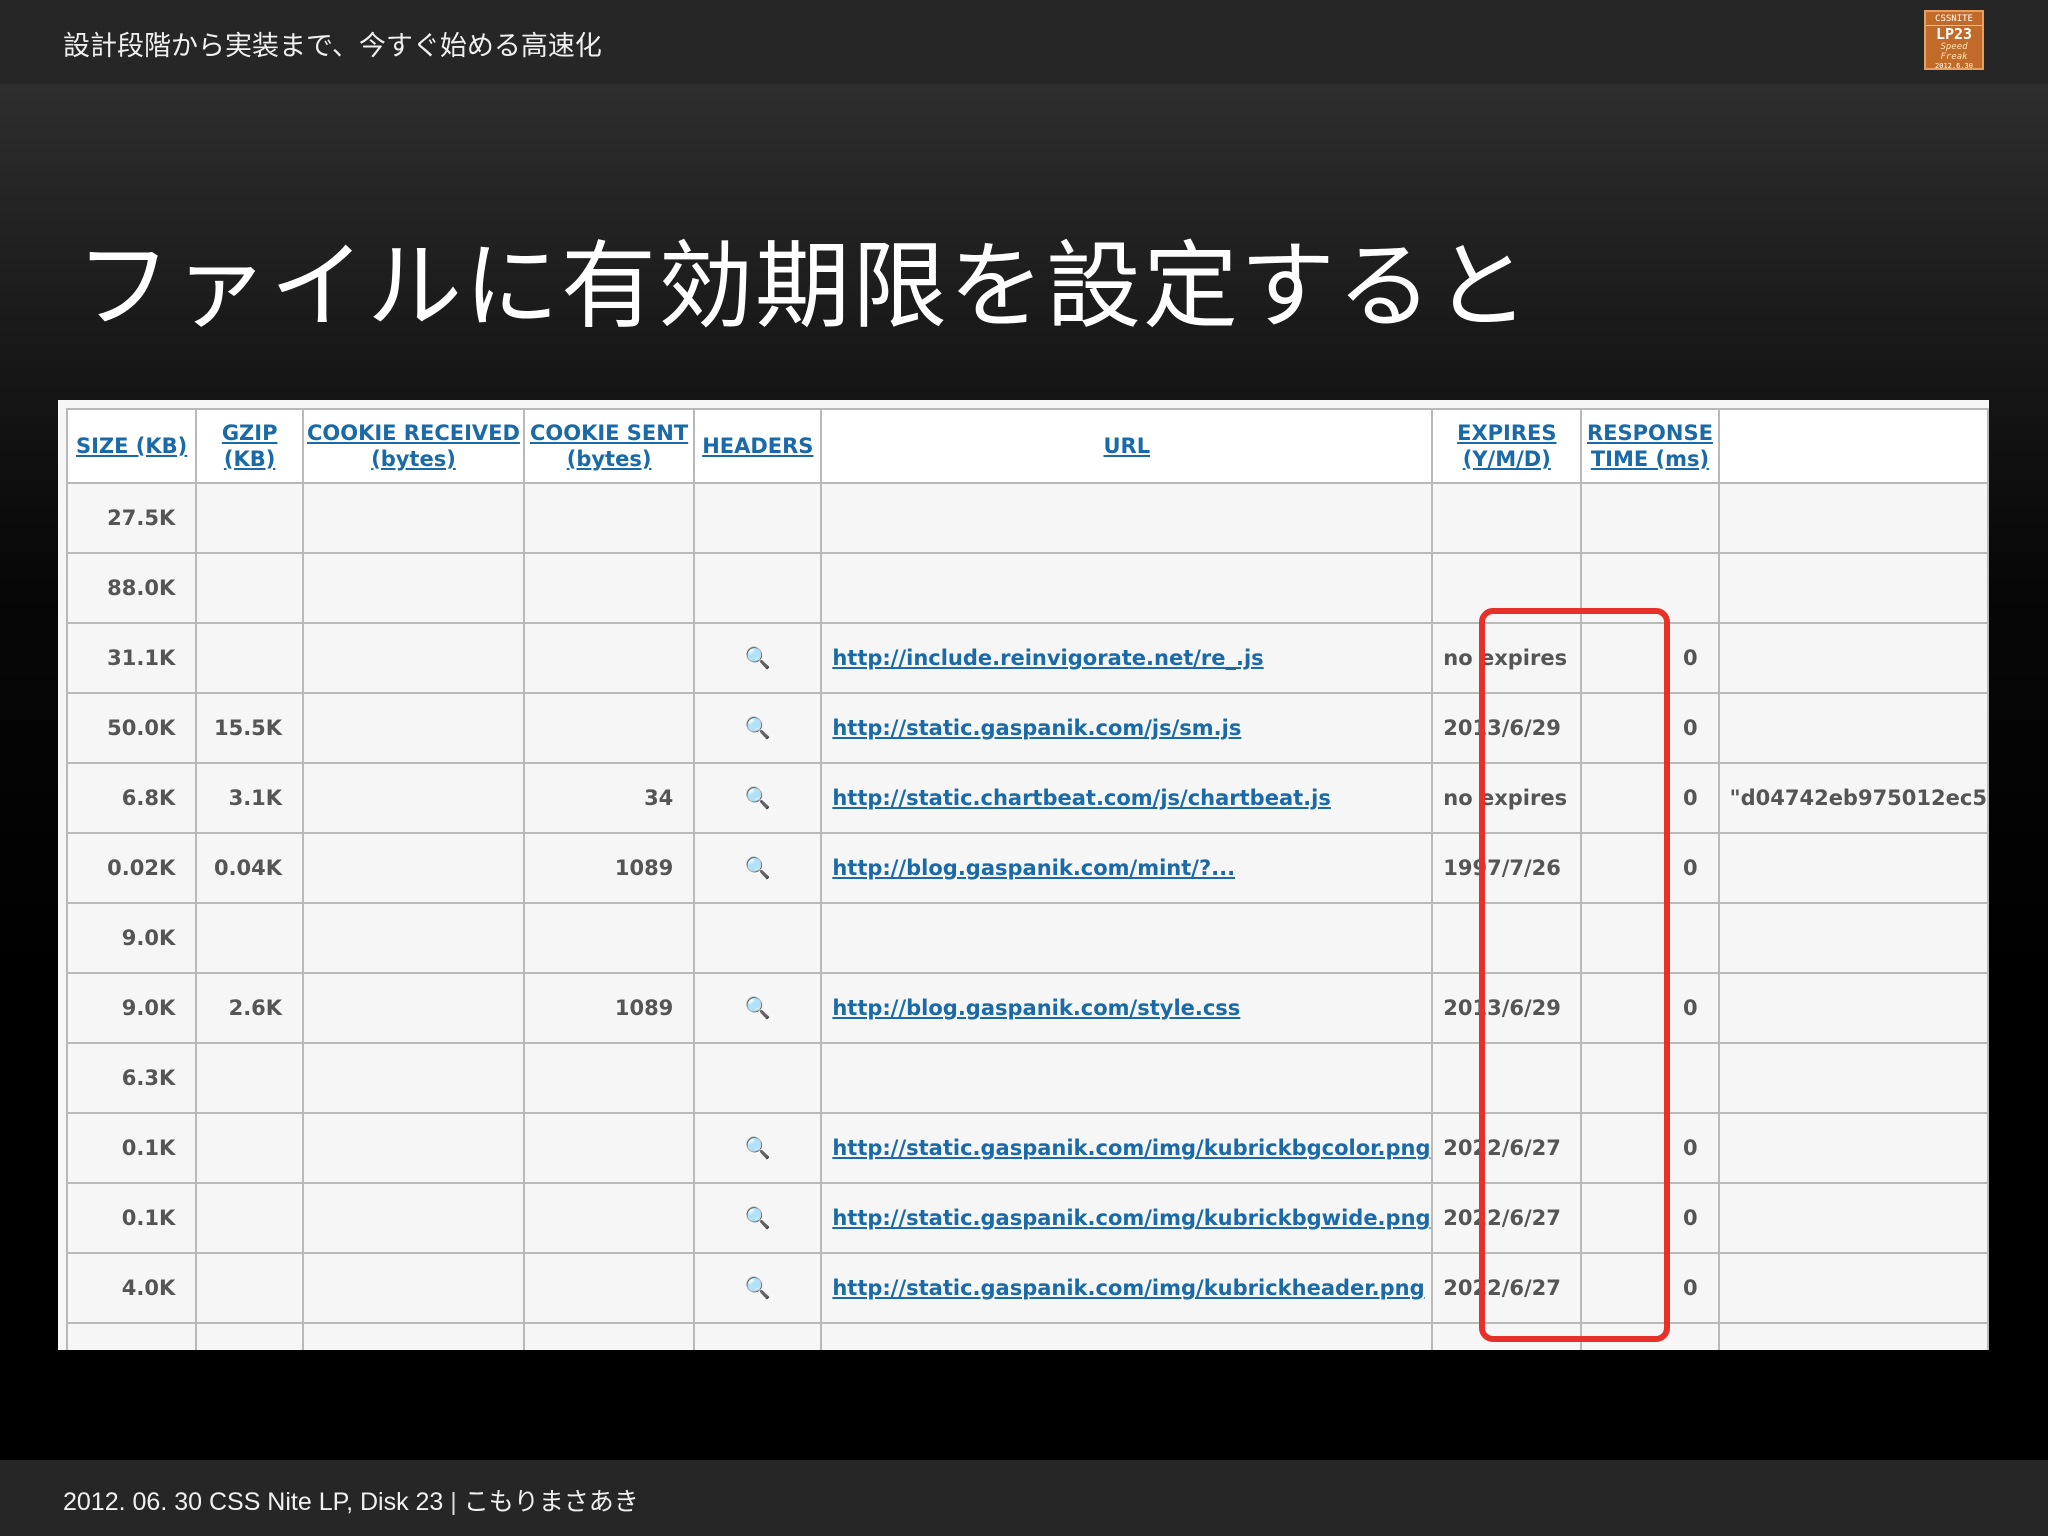  I want to click on footer-event: 2012. 06. 30 CSS Nite LP, Disk 23, so click(253, 1502).